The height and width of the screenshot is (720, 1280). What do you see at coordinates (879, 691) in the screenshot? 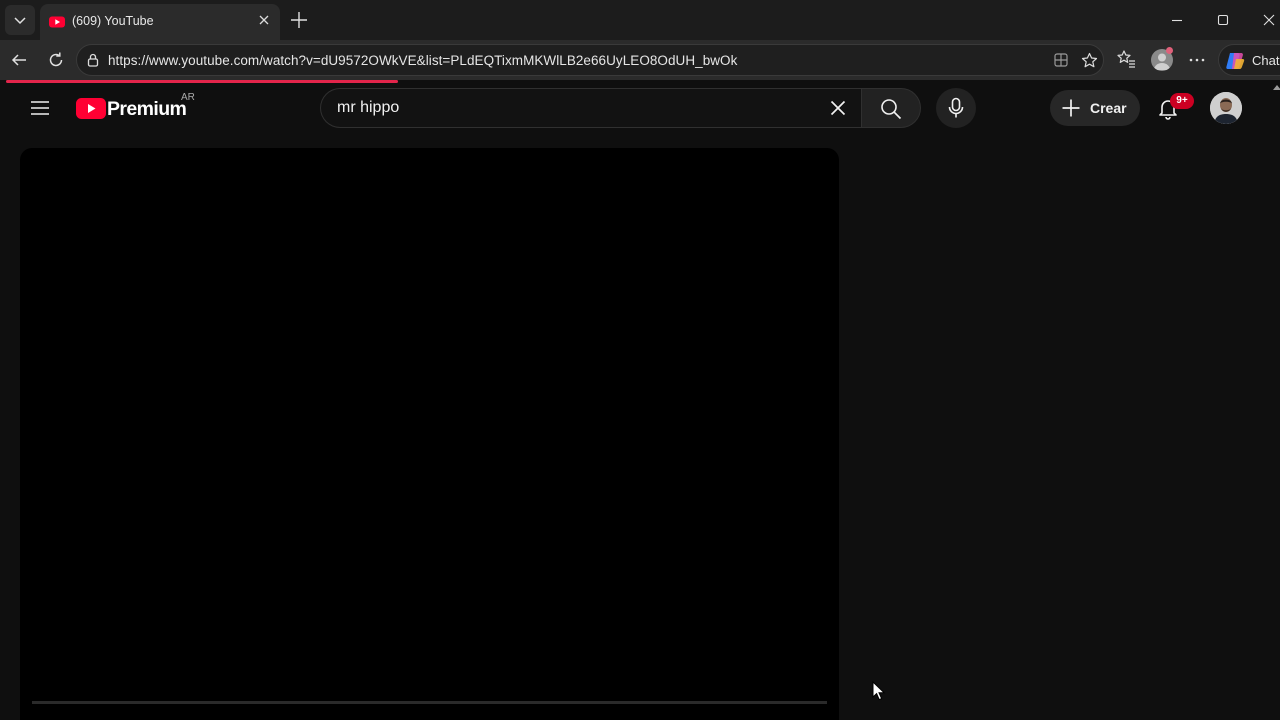
I see `mouse-cursor-icon` at bounding box center [879, 691].